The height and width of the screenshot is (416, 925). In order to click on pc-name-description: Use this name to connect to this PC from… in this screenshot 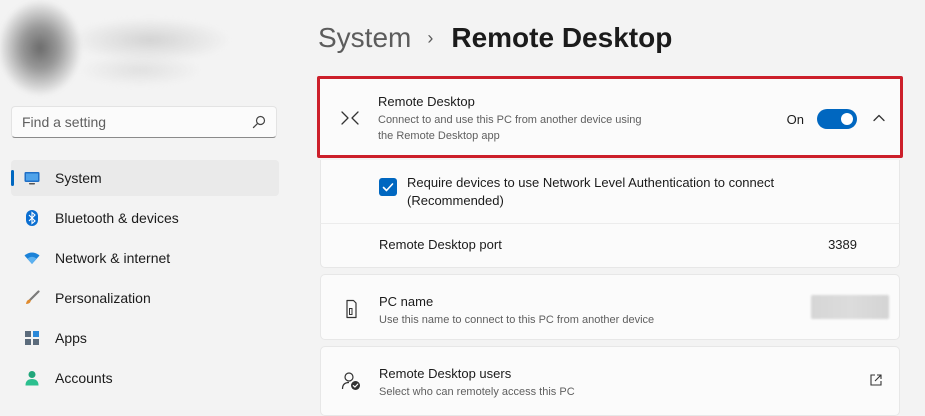, I will do `click(517, 320)`.